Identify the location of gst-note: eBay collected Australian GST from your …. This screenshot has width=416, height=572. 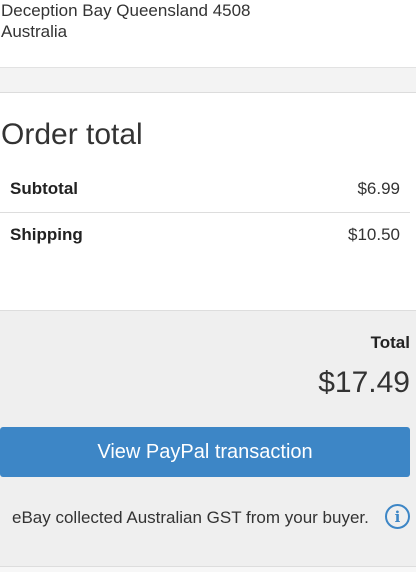
(190, 517).